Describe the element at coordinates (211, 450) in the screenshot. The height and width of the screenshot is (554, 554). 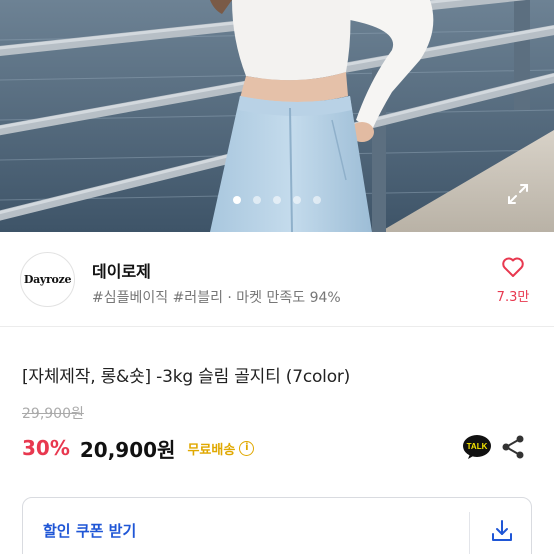
I see `free-shipping-label: 무료배송` at that location.